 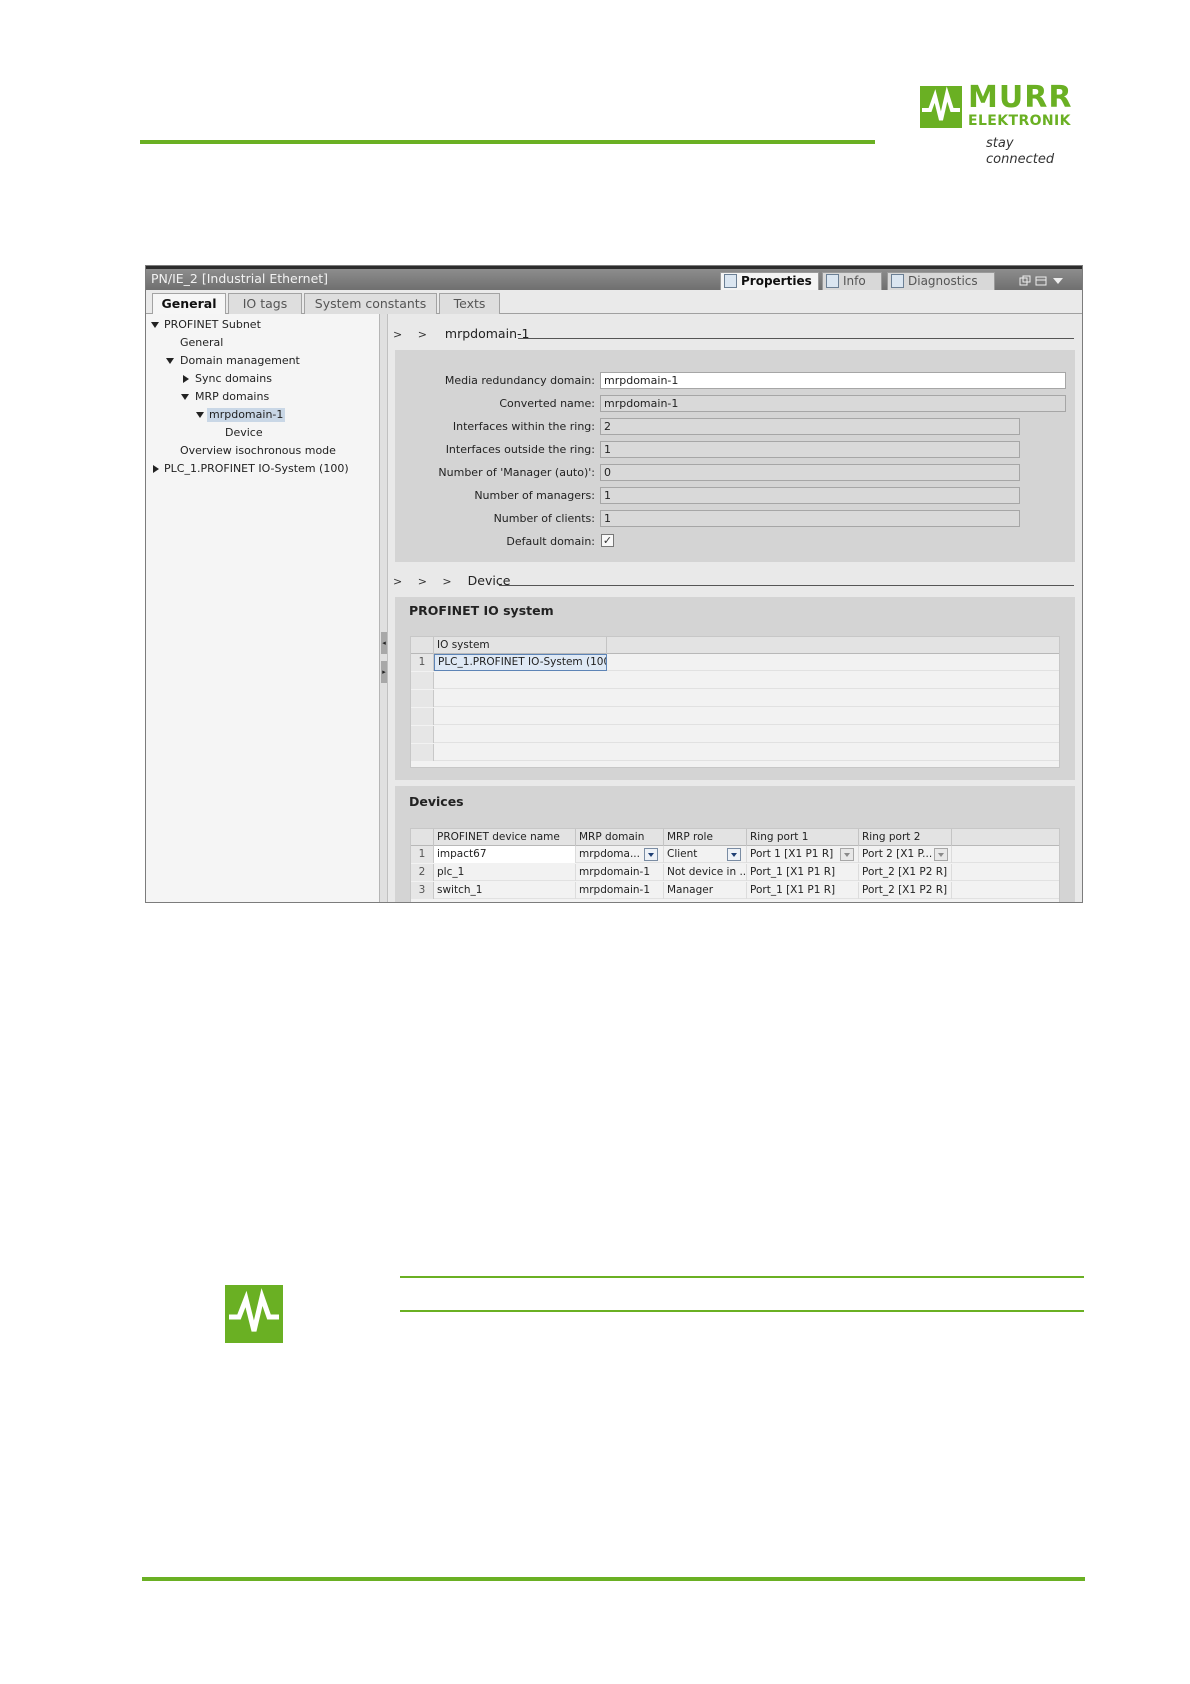 I want to click on window-title: PN/IE_2 [Industrial Ethernet], so click(x=240, y=278).